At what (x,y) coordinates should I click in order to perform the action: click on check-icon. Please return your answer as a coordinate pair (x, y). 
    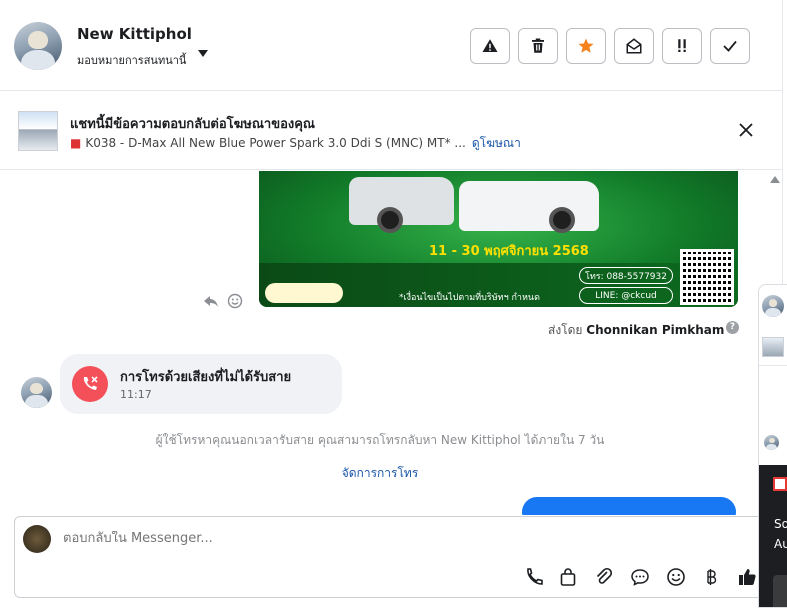
    Looking at the image, I should click on (730, 46).